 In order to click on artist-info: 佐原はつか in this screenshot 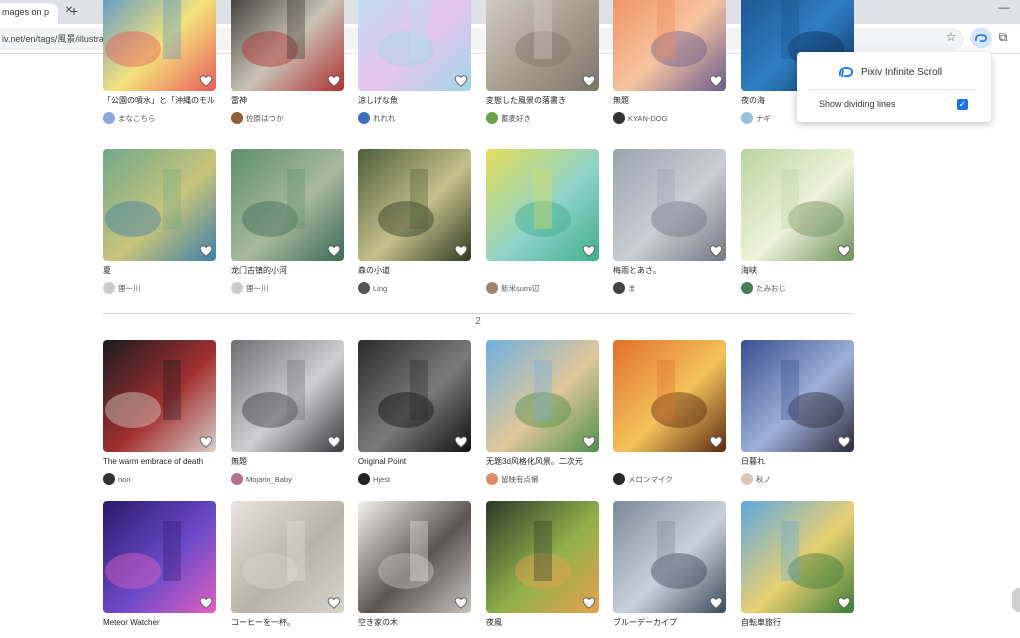, I will do `click(257, 118)`.